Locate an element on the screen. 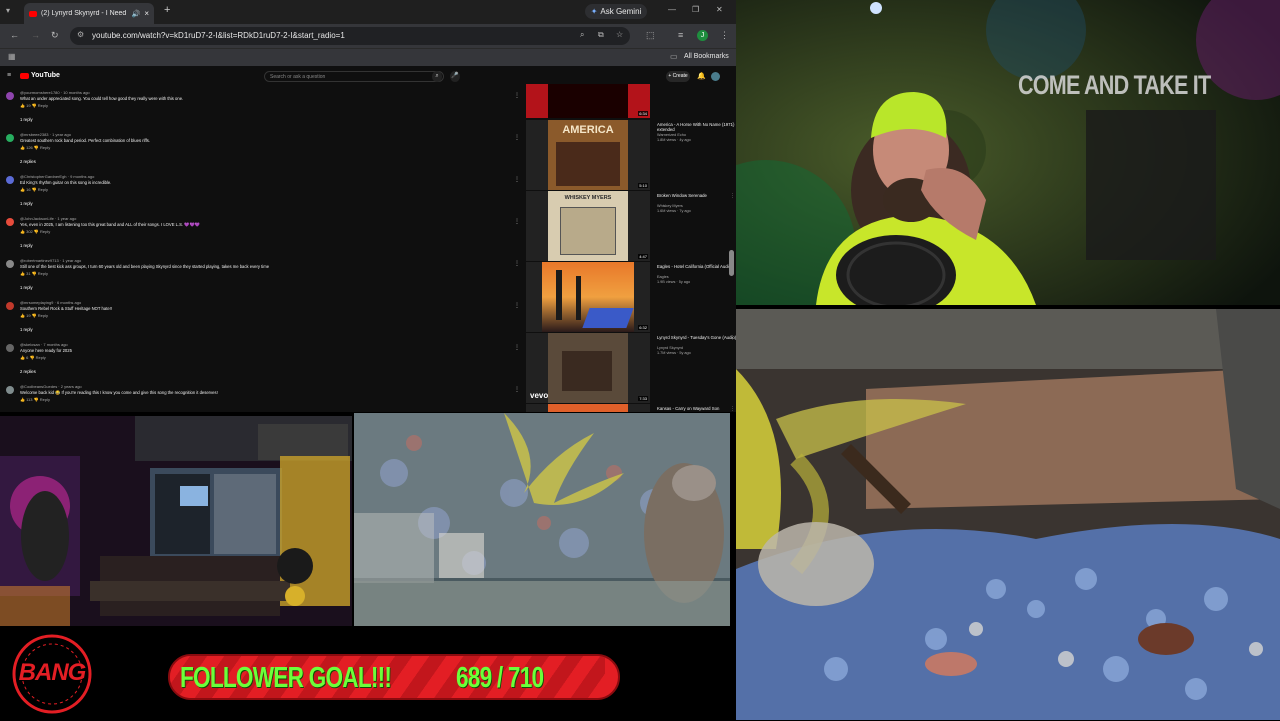 This screenshot has height=721, width=1280. comment-author: @mrsomeplaying9 · 6 months ago is located at coordinates (50, 302).